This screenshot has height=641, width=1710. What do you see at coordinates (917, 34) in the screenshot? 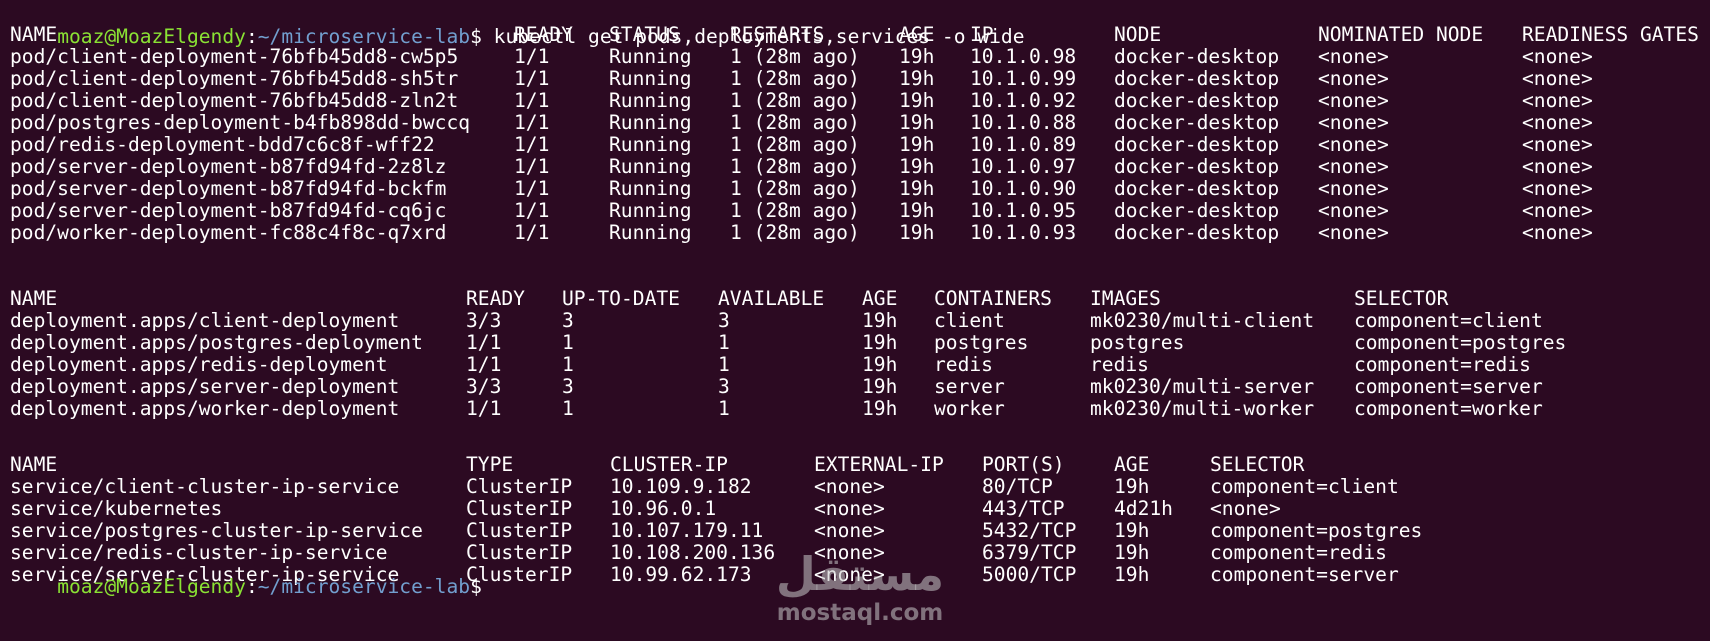
I see `pods-header-cell: AGE` at bounding box center [917, 34].